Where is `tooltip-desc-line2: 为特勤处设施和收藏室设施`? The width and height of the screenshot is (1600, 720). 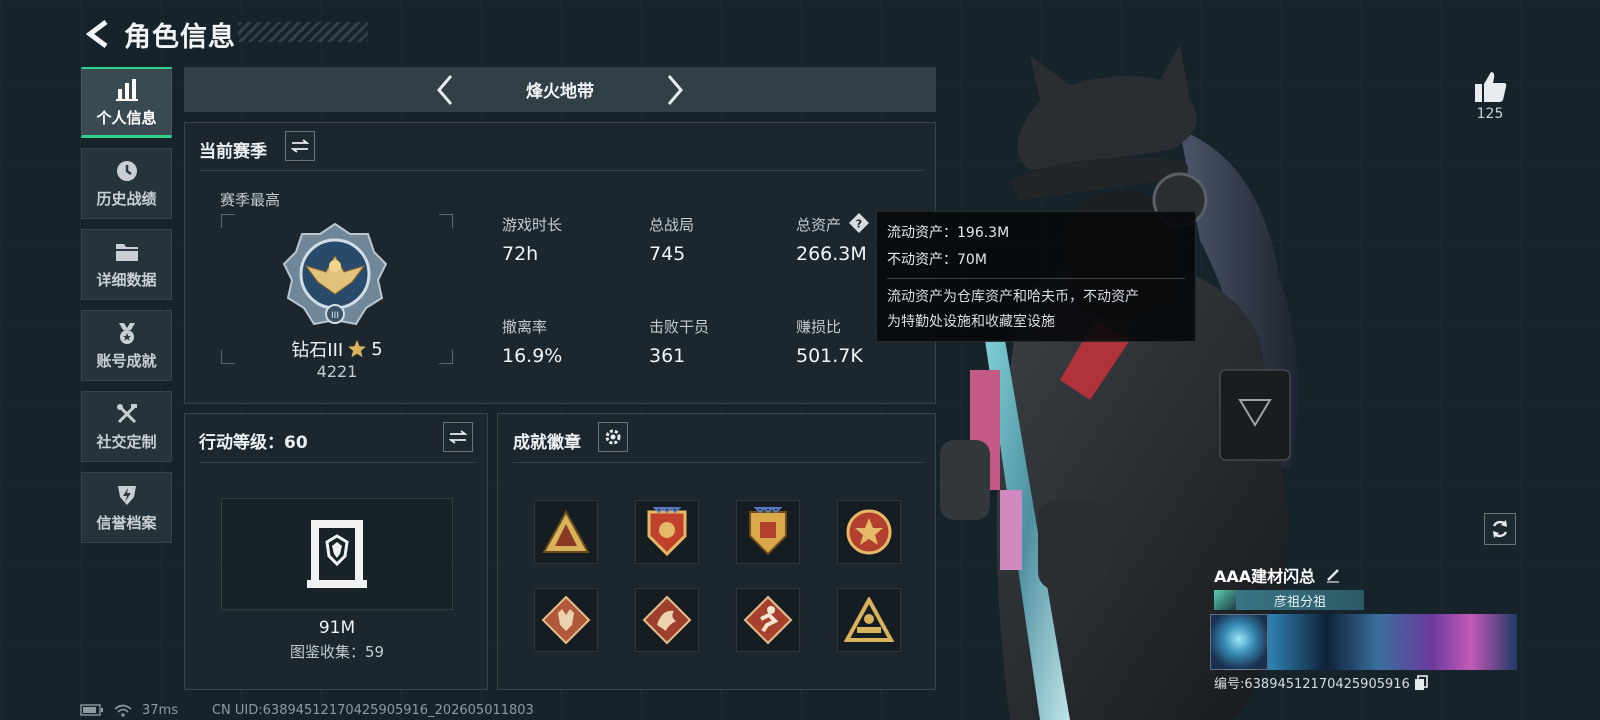 tooltip-desc-line2: 为特勤处设施和收藏室设施 is located at coordinates (971, 322).